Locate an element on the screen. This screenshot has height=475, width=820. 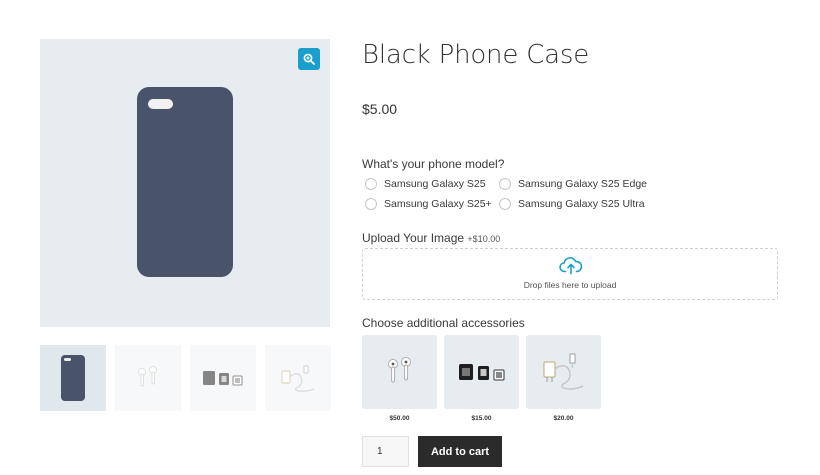
add-to-cart-button: Add to cart is located at coordinates (460, 451).